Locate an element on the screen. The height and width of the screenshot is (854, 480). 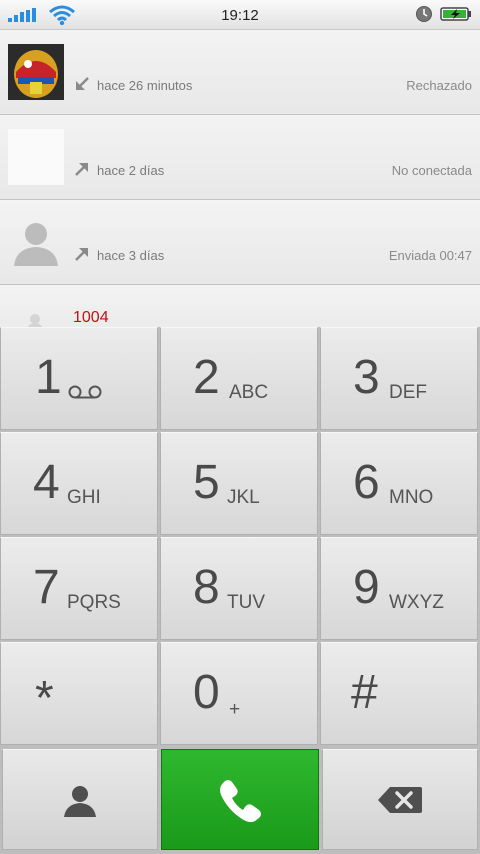
call-log-item: hace 3 días Enviada 00:47 is located at coordinates (240, 242).